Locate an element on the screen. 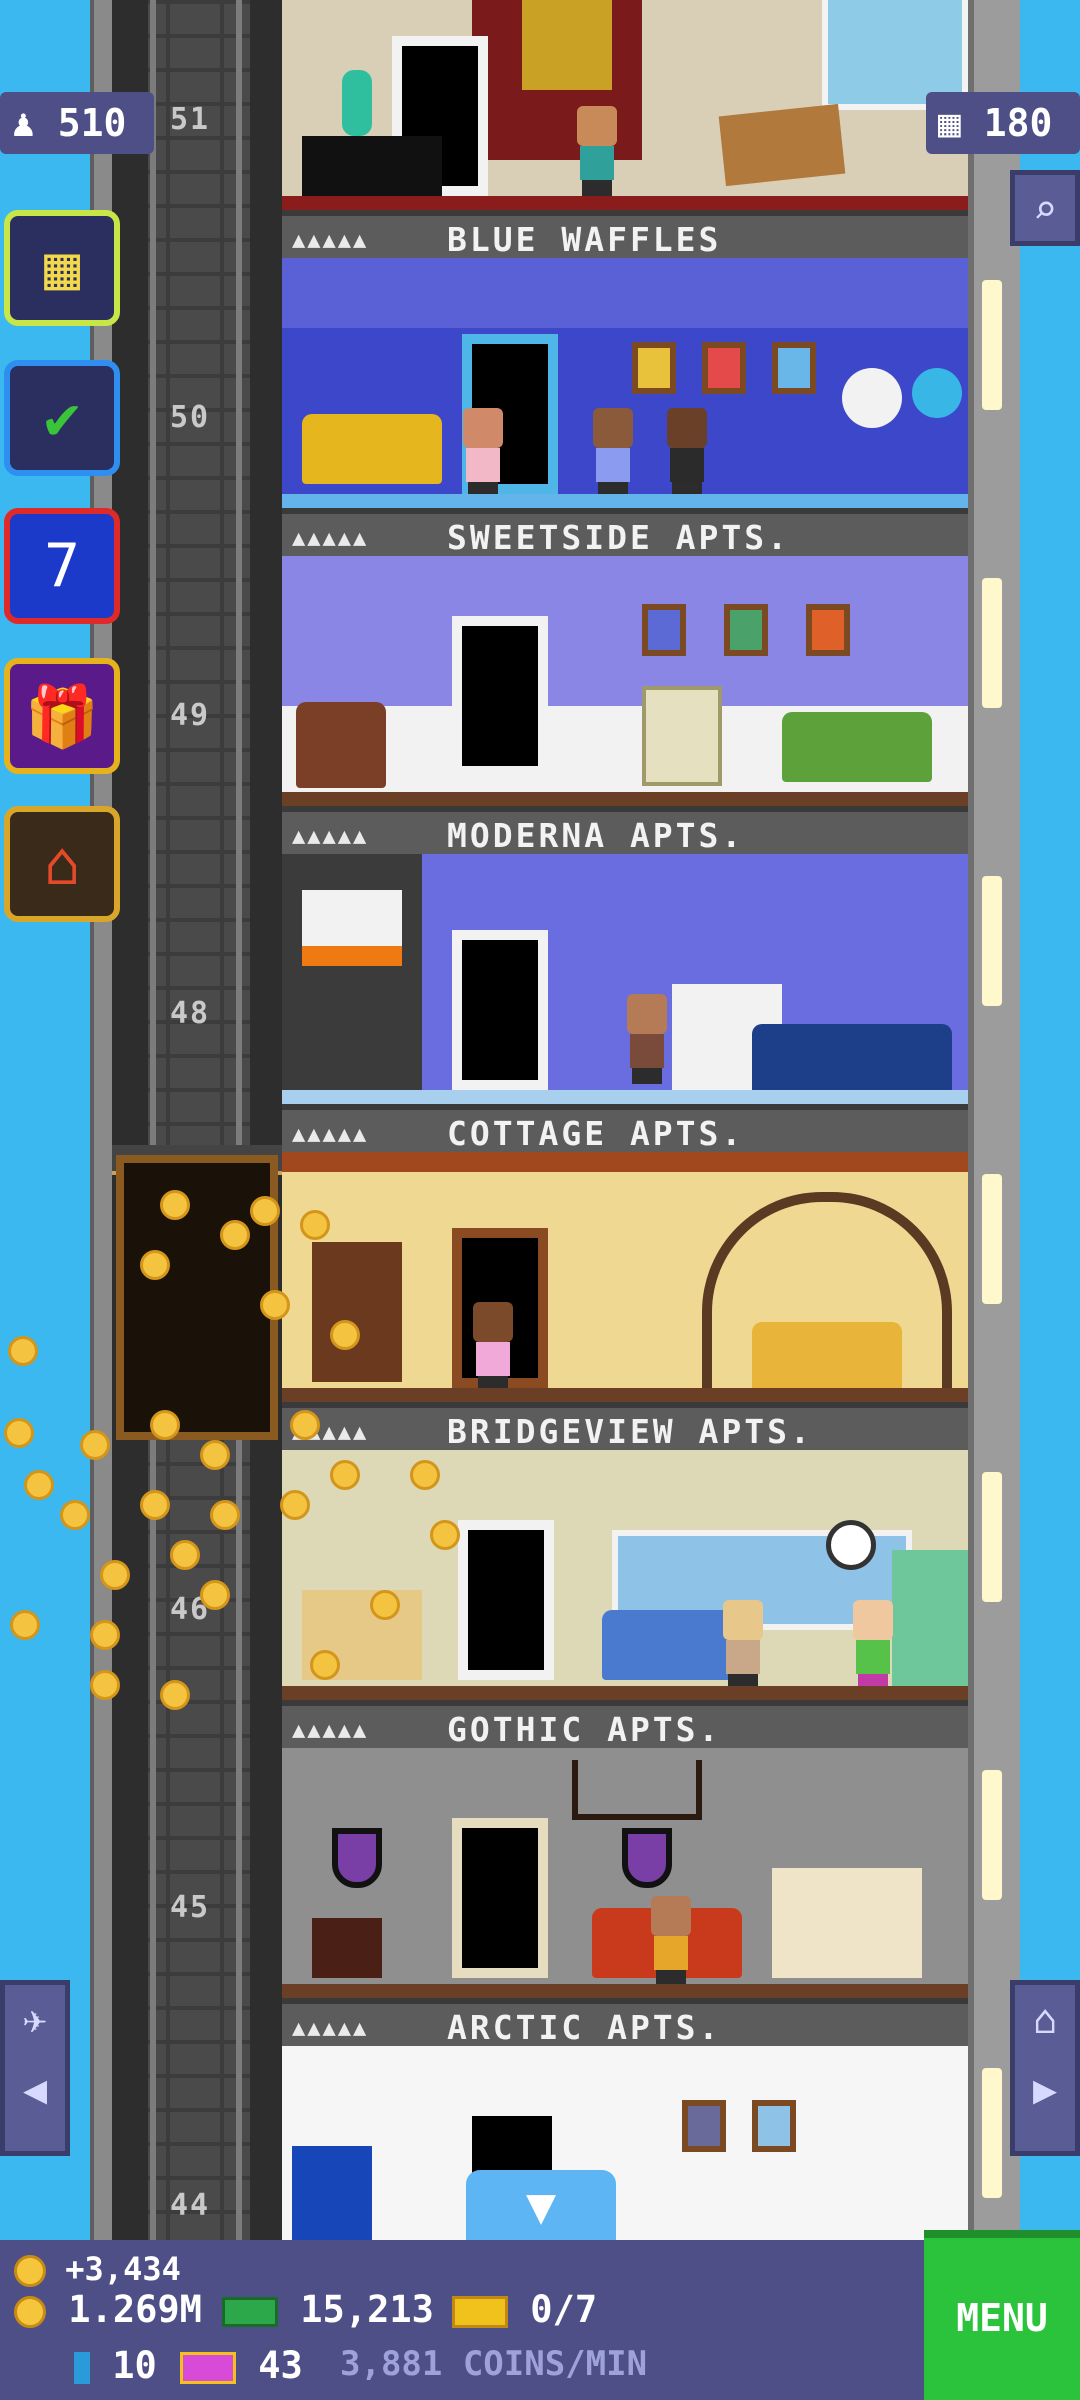  search-button: ⌕ is located at coordinates (1045, 208).